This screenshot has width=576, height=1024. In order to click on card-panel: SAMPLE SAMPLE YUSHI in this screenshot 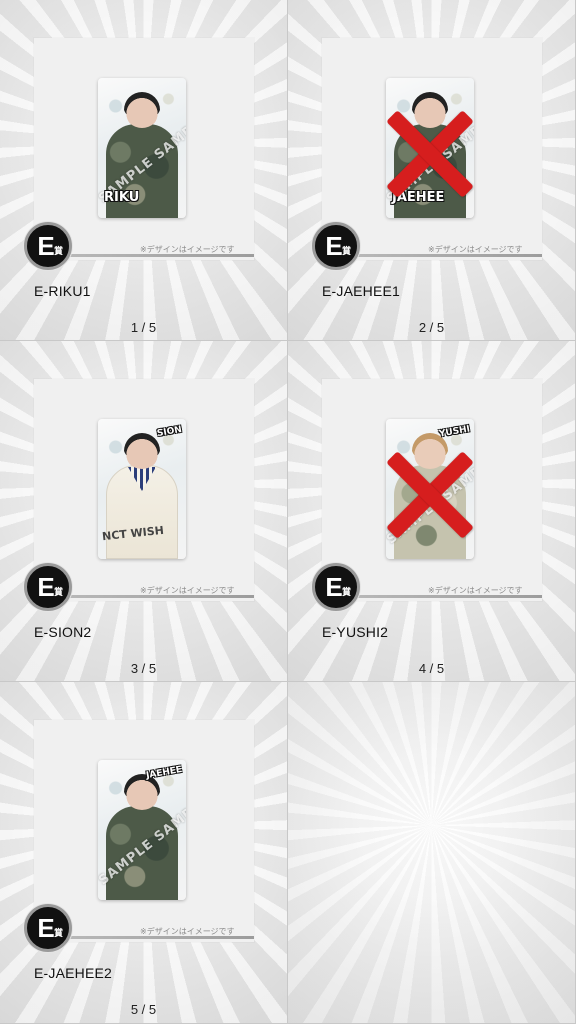, I will do `click(432, 490)`.